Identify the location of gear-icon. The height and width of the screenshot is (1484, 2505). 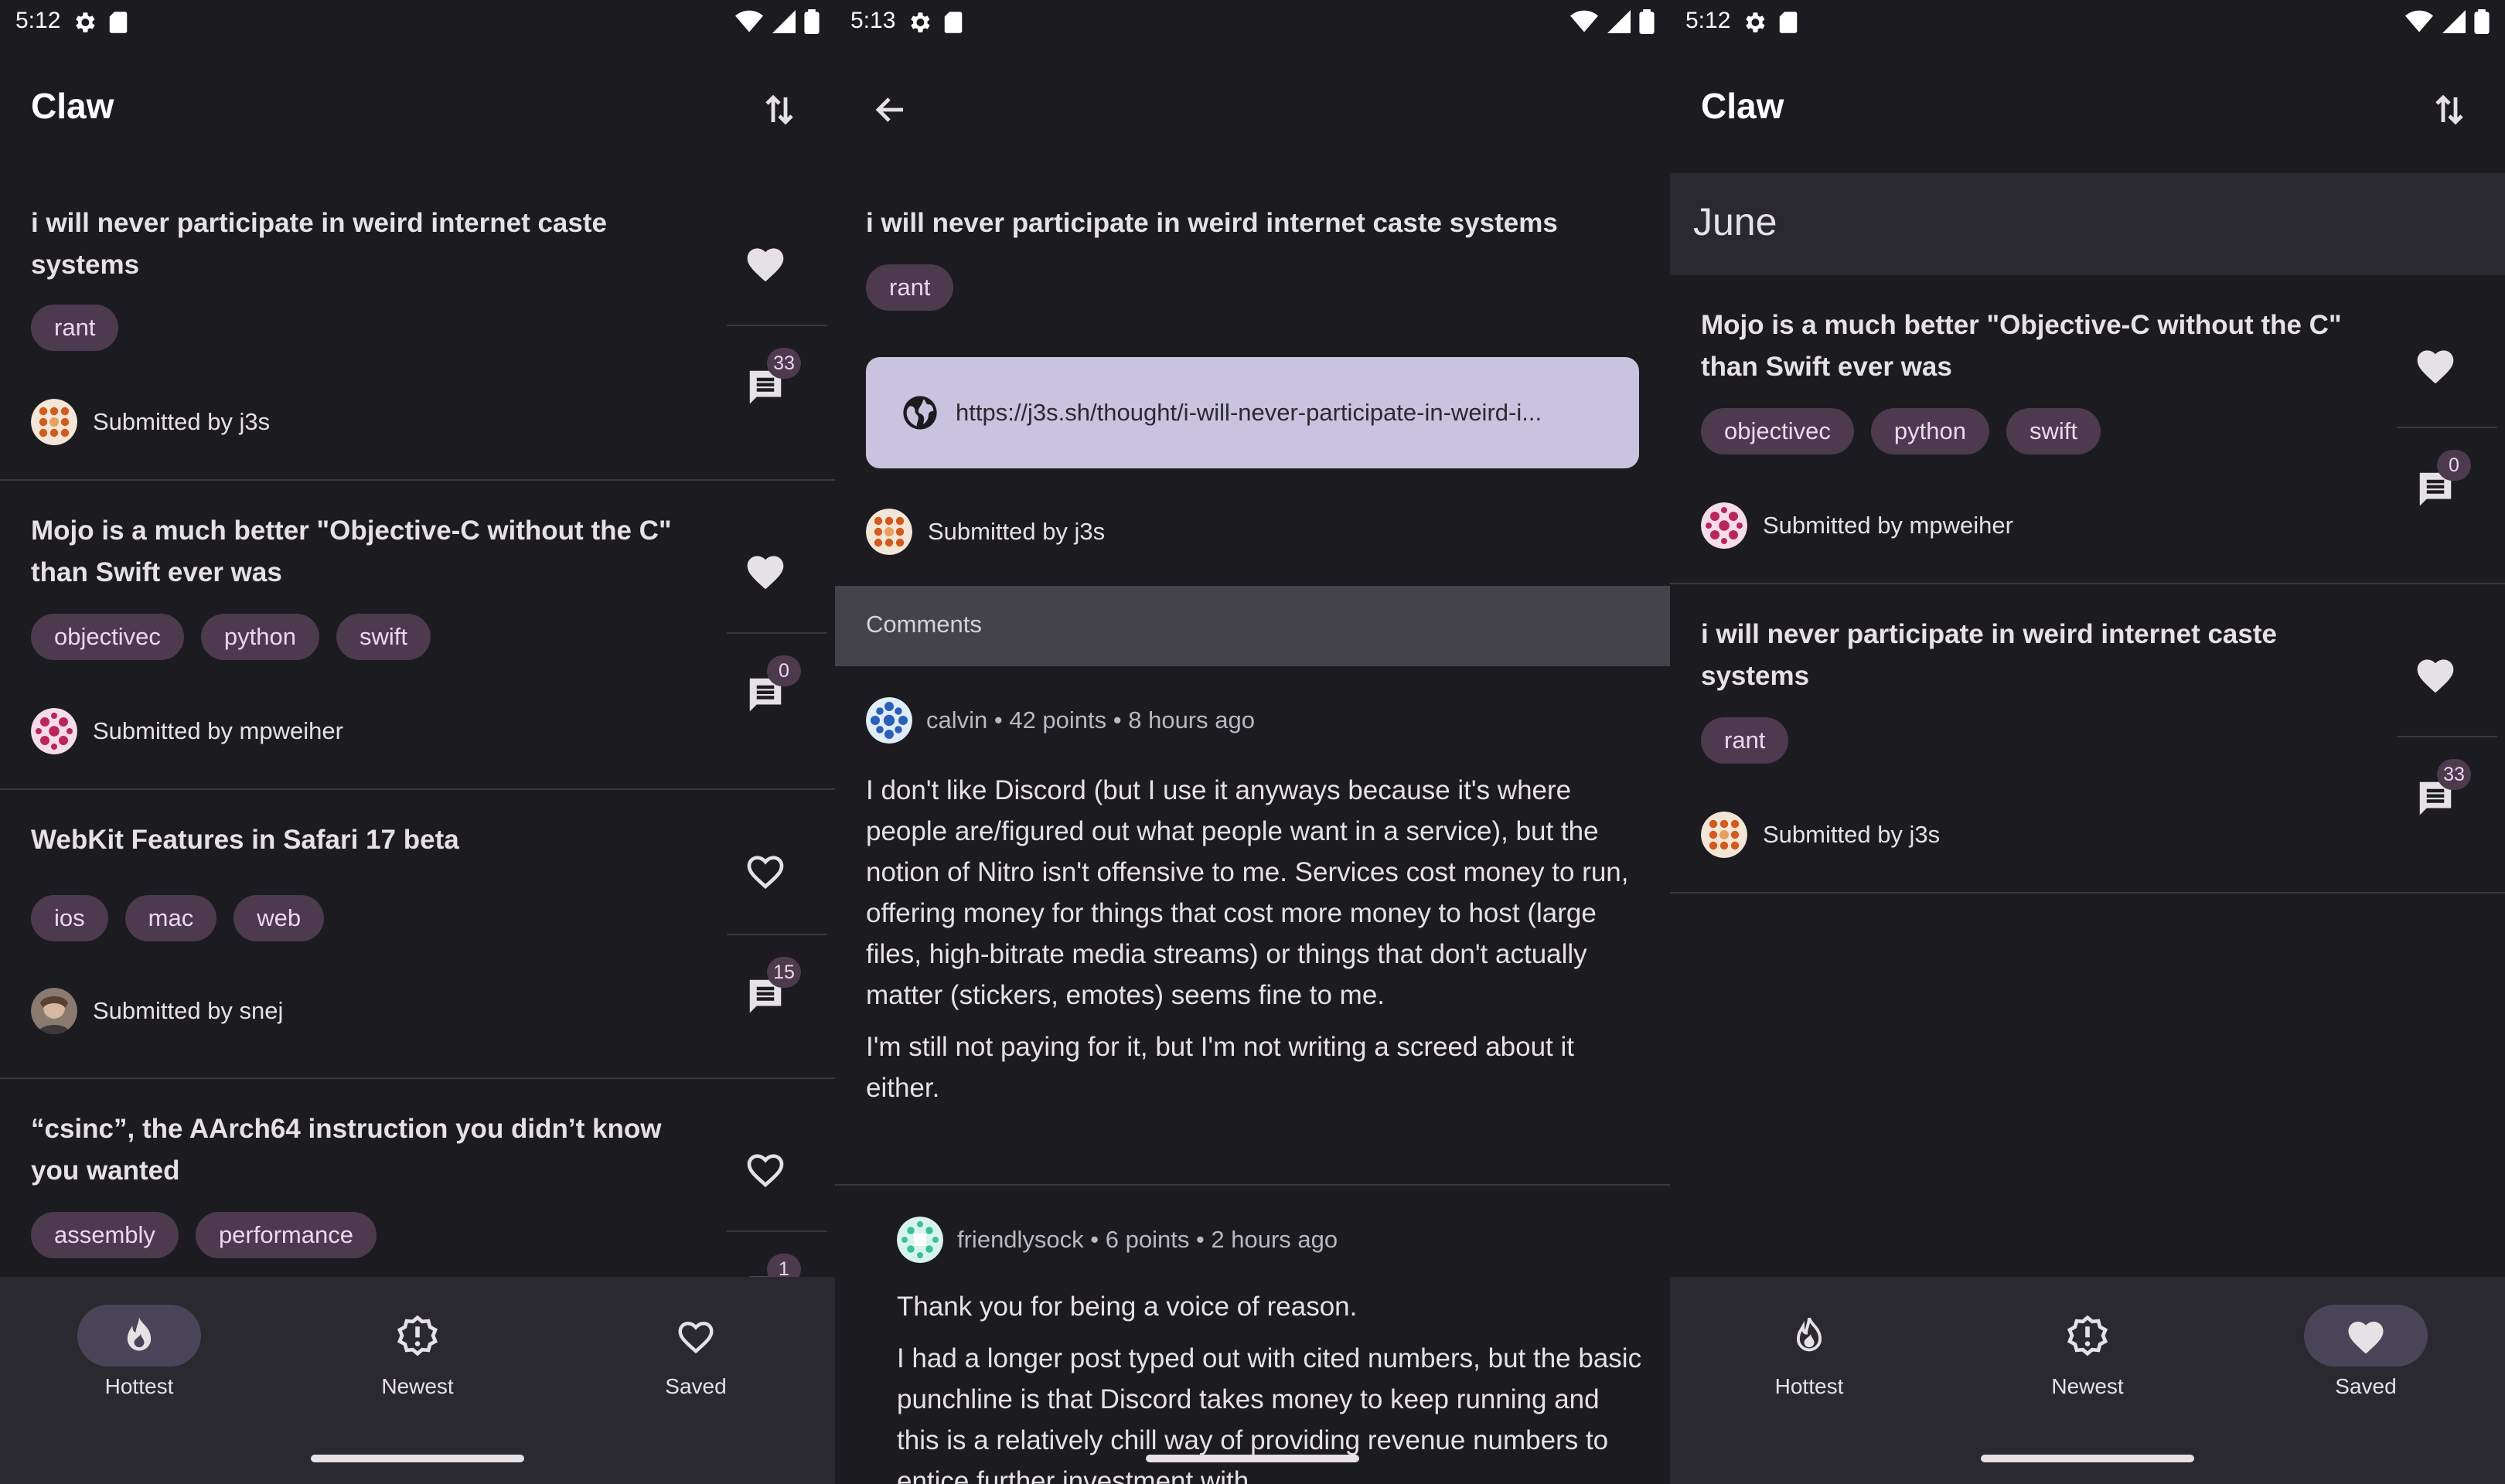
(85, 22).